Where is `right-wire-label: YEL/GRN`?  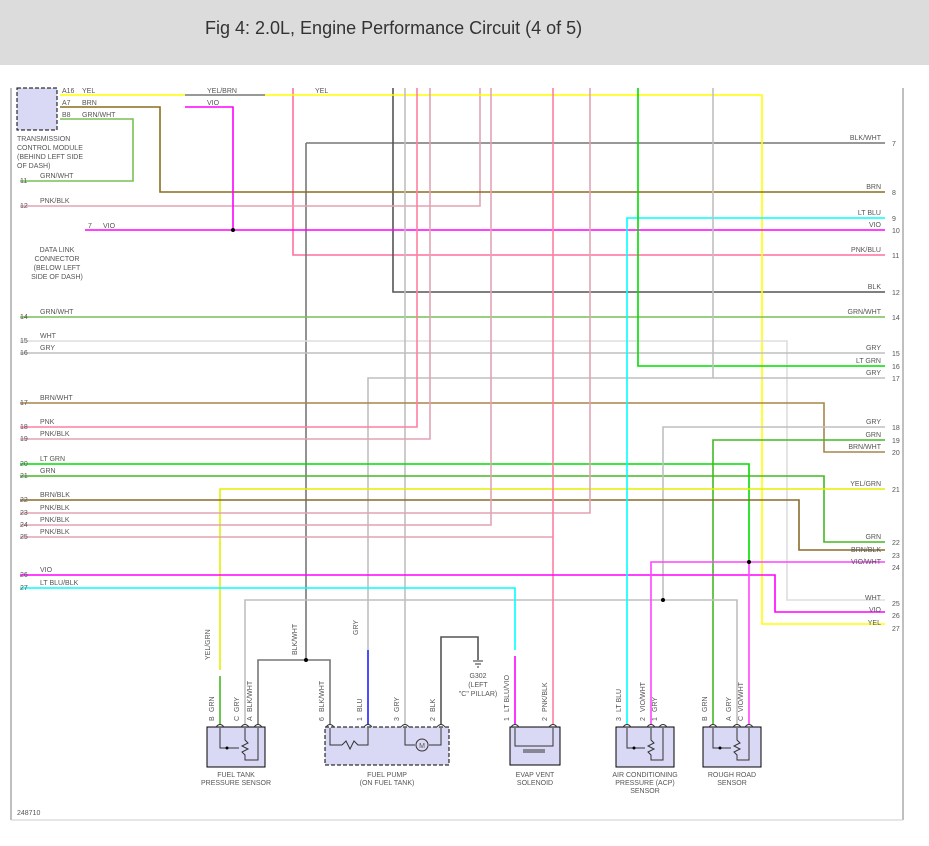
right-wire-label: YEL/GRN is located at coordinates (865, 484).